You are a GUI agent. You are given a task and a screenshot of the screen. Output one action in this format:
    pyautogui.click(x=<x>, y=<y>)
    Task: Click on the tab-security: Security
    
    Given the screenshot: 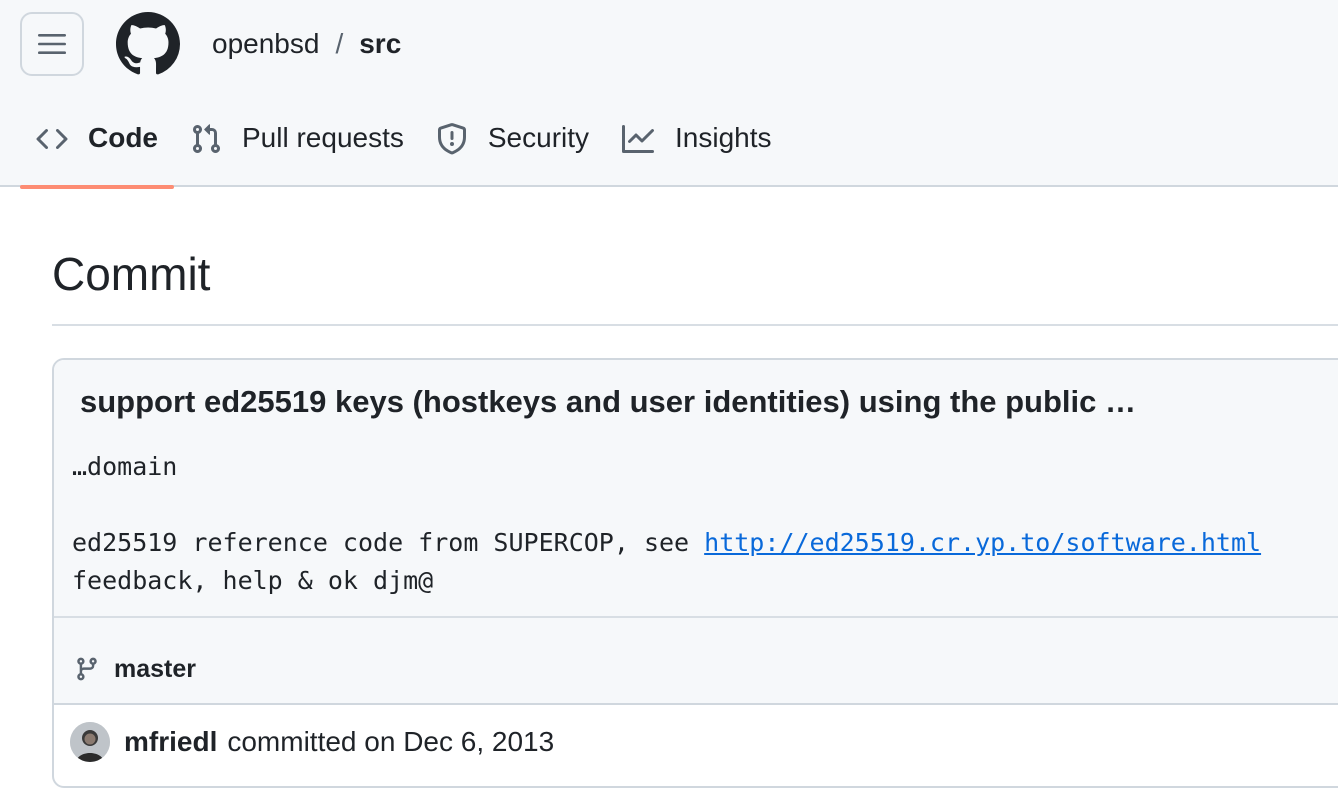 What is the action you would take?
    pyautogui.click(x=512, y=149)
    